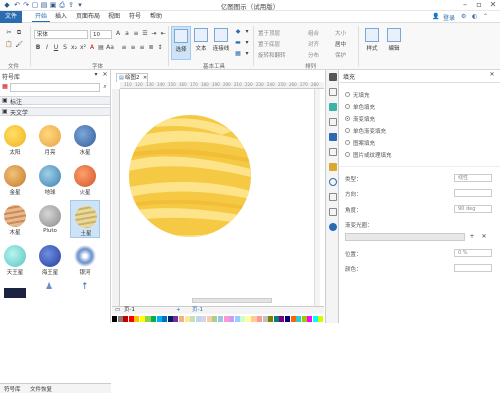  What do you see at coordinates (50, 139) in the screenshot?
I see `library-item-moon: 月亮` at bounding box center [50, 139].